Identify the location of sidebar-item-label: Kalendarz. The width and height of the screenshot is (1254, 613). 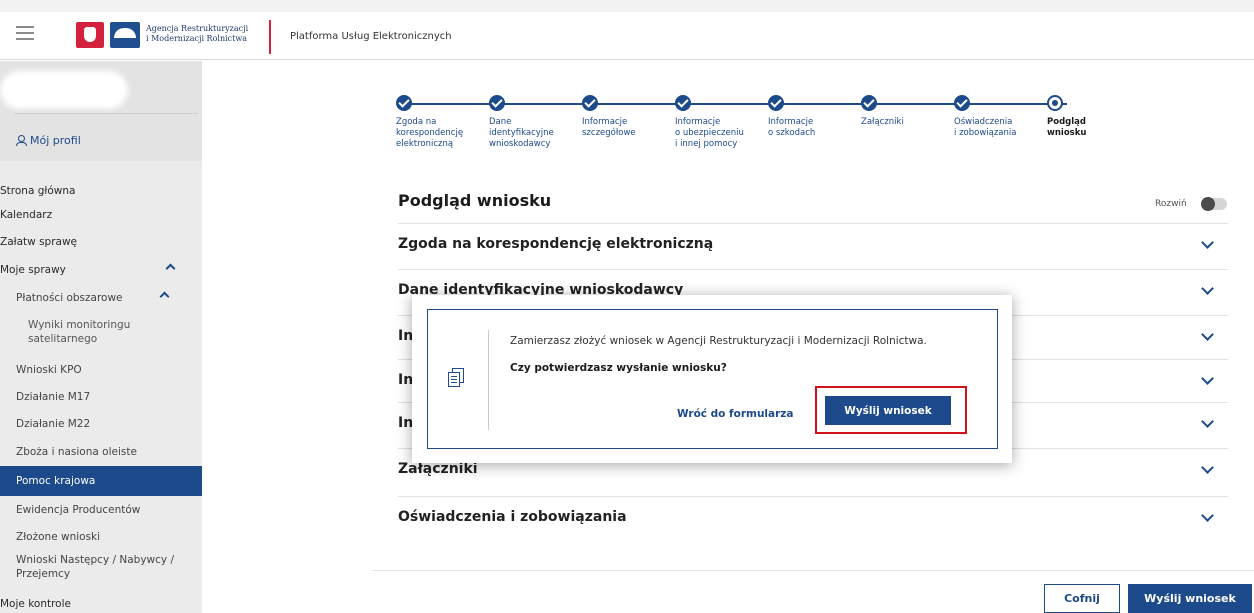
(26, 215).